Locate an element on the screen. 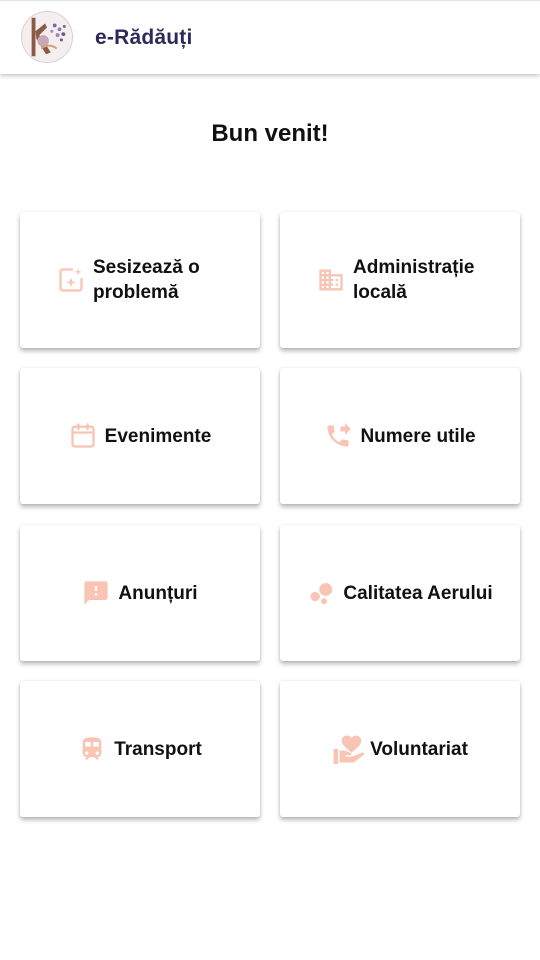 This screenshot has height=960, width=540. tile-air-quality: Calitatea Aerului is located at coordinates (400, 593).